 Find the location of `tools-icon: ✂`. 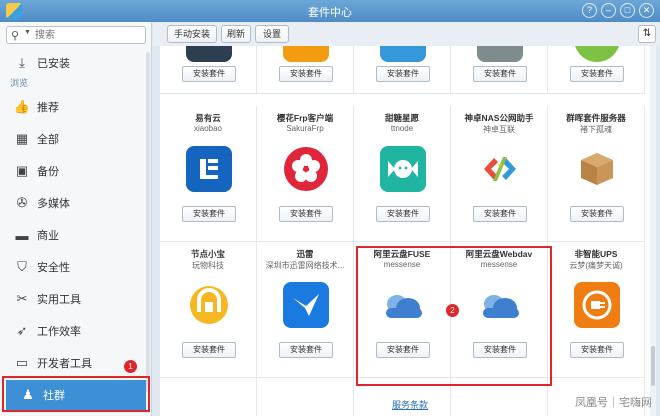

tools-icon: ✂ is located at coordinates (22, 298).